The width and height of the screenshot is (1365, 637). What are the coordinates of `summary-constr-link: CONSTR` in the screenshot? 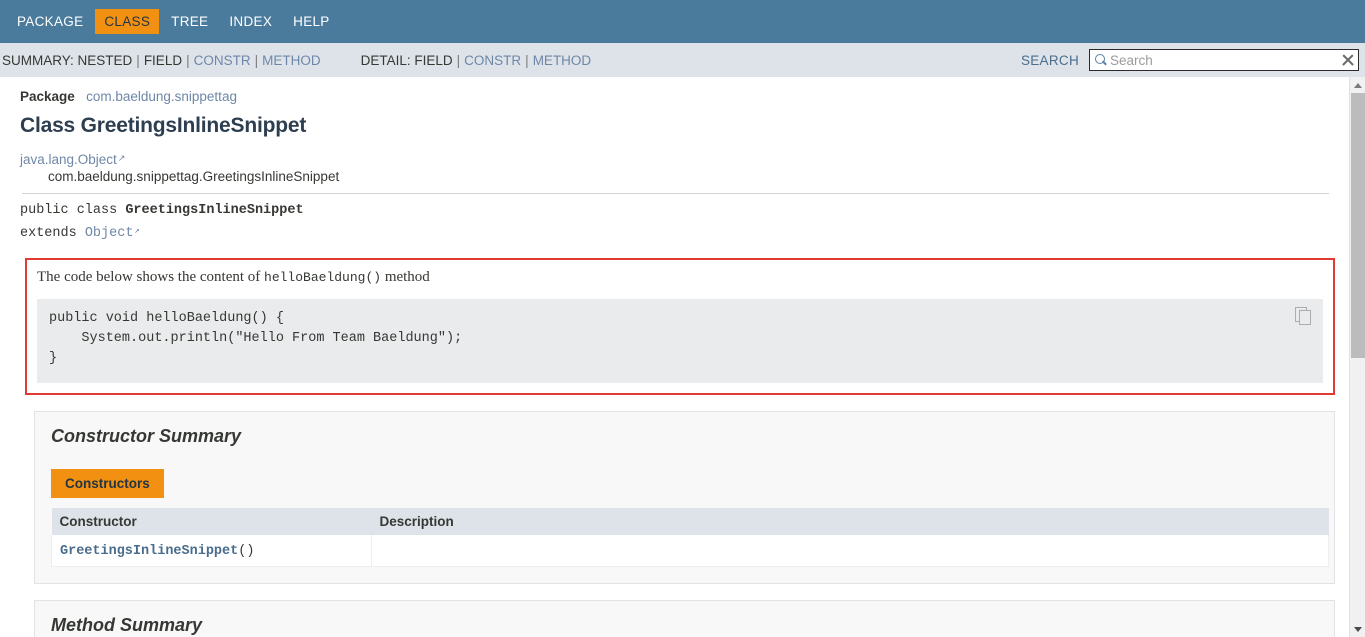 It's located at (222, 60).